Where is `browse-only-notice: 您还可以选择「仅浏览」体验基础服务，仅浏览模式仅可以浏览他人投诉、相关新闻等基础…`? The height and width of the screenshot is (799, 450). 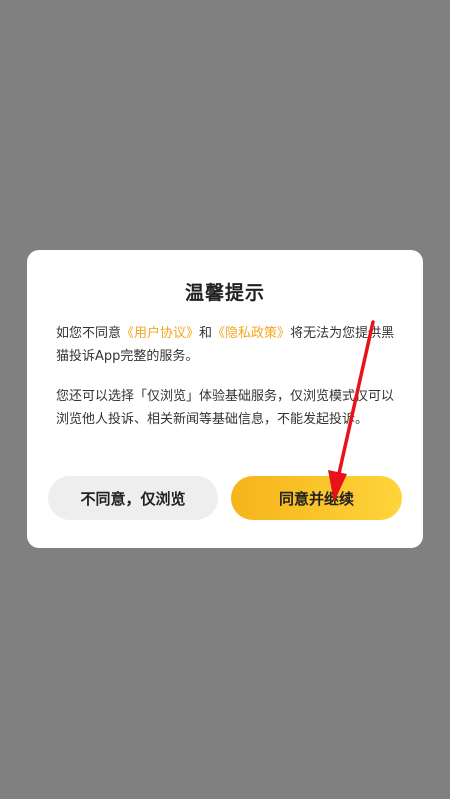
browse-only-notice: 您还可以选择「仅浏览」体验基础服务，仅浏览模式仅可以浏览他人投诉、相关新闻等基础… is located at coordinates (225, 408).